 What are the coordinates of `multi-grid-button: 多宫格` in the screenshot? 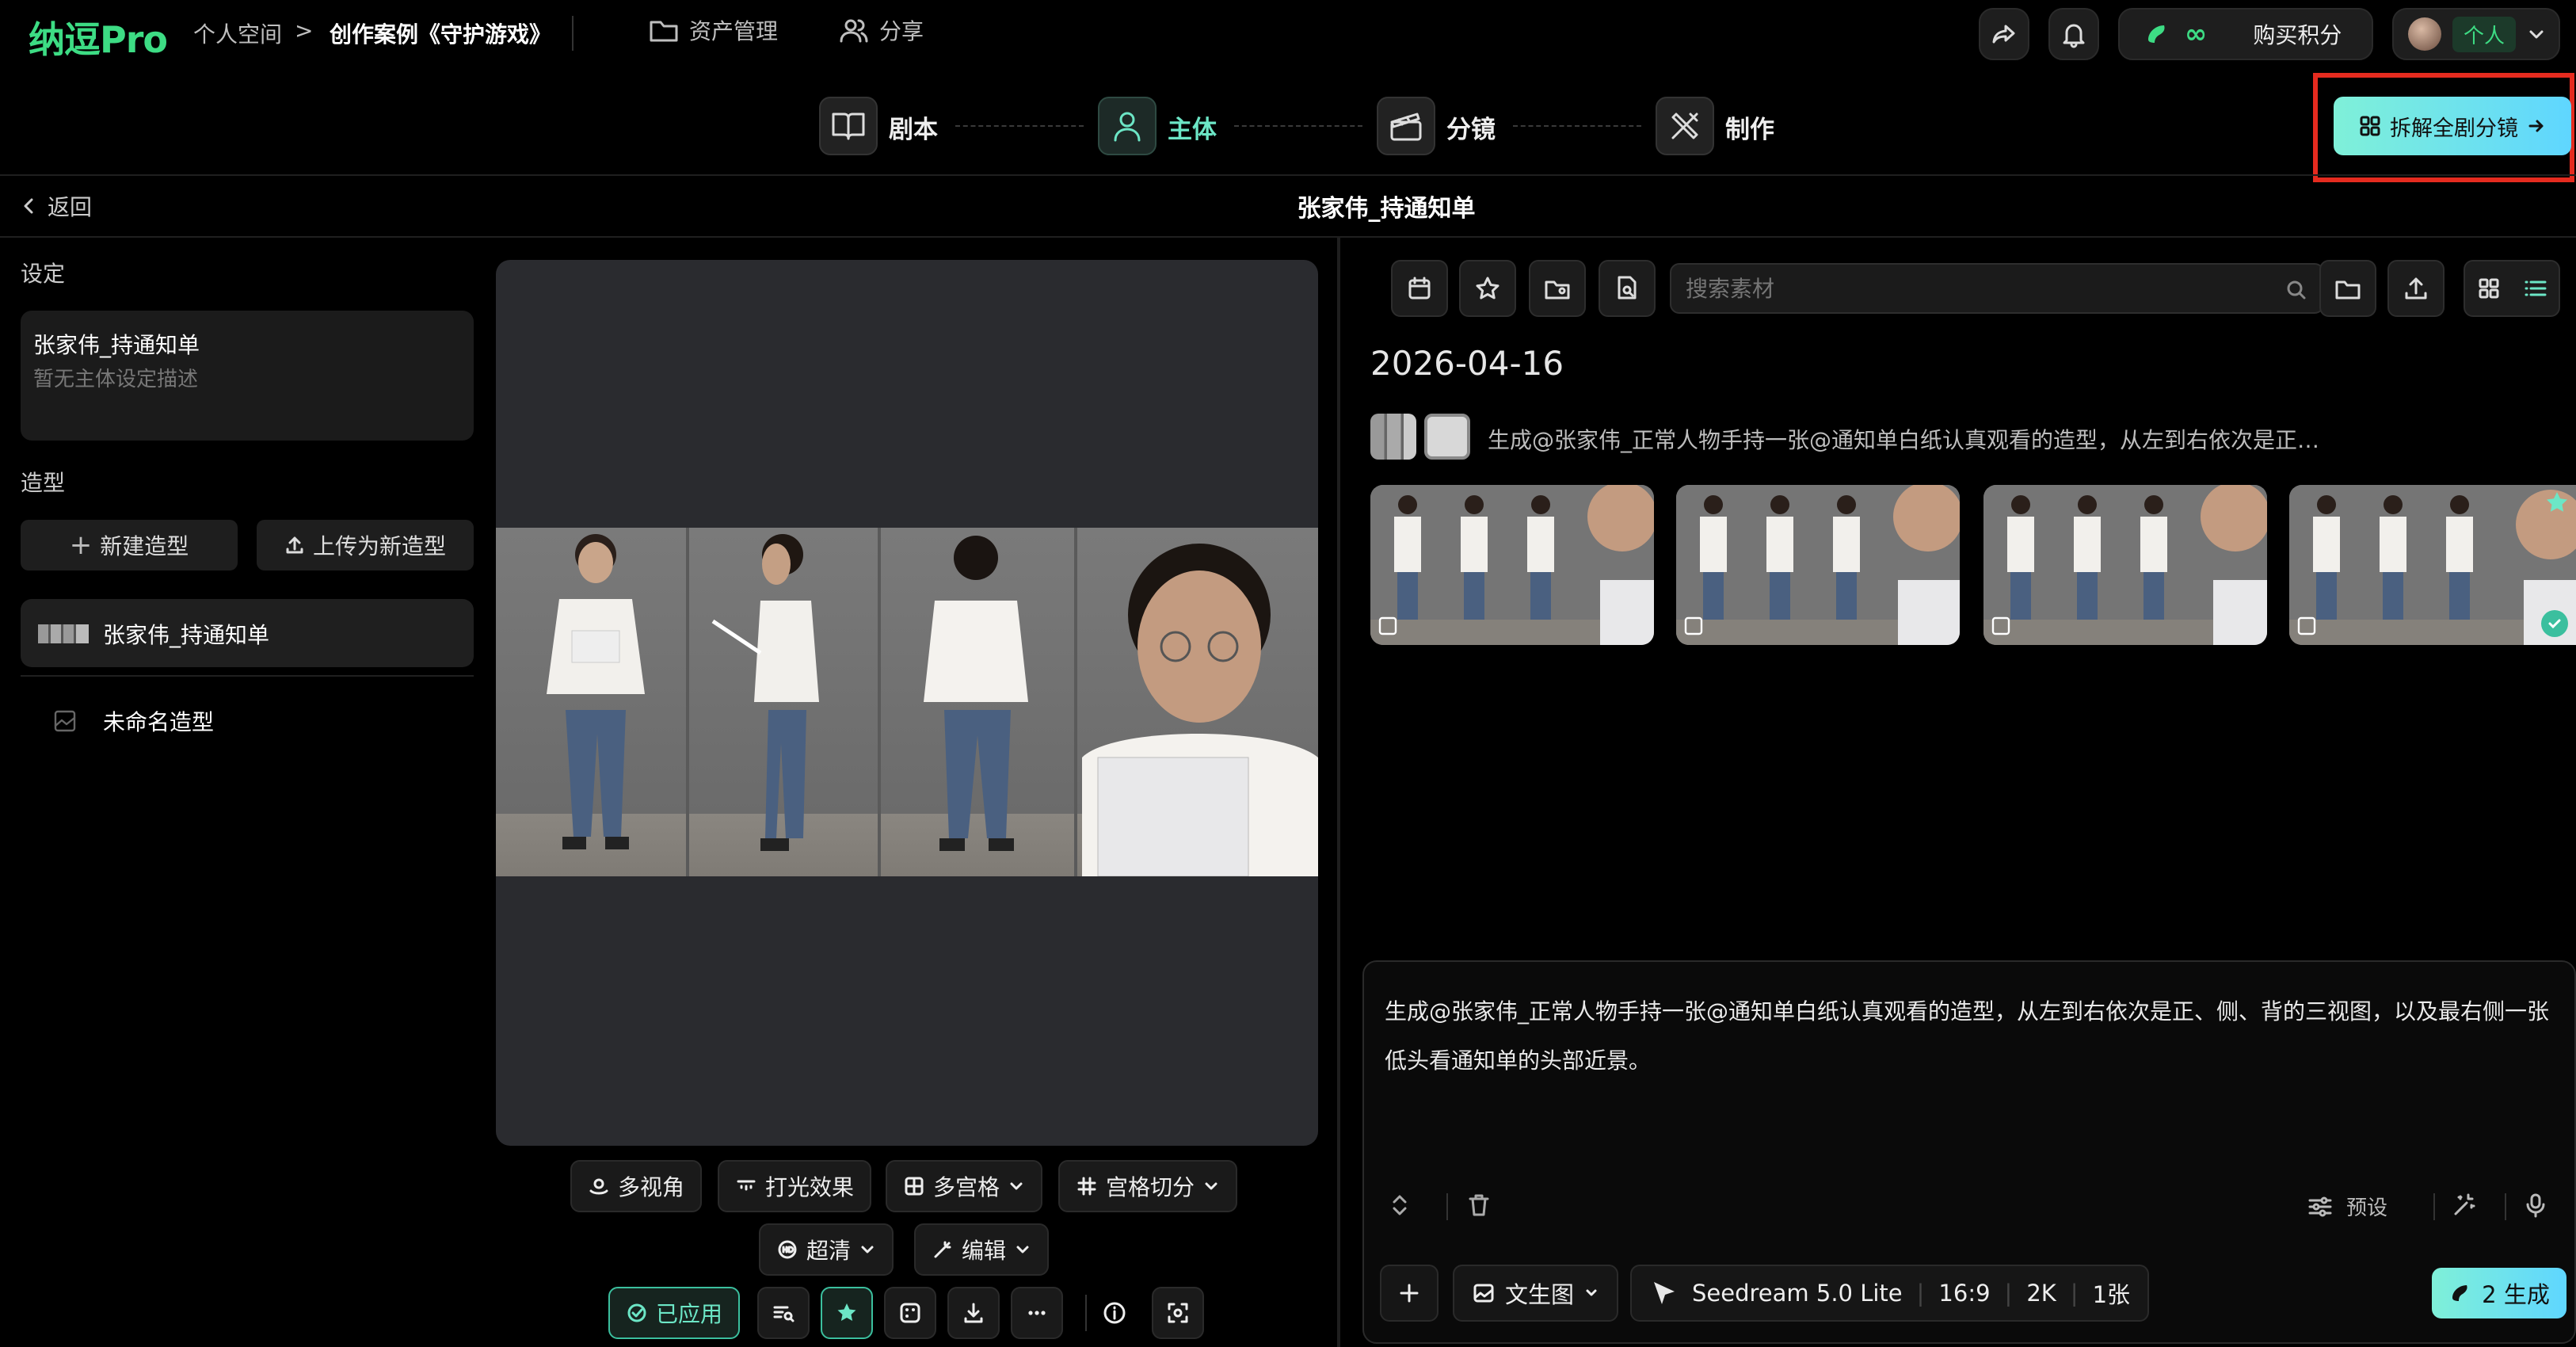 It's located at (965, 1186).